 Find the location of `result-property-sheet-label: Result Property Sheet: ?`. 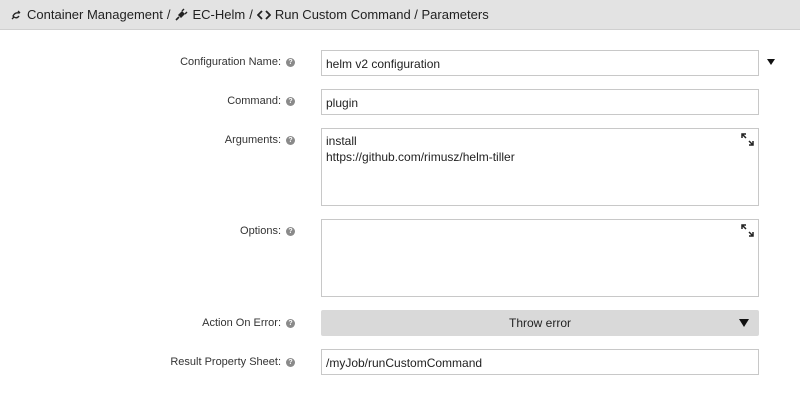

result-property-sheet-label: Result Property Sheet: ? is located at coordinates (232, 362).